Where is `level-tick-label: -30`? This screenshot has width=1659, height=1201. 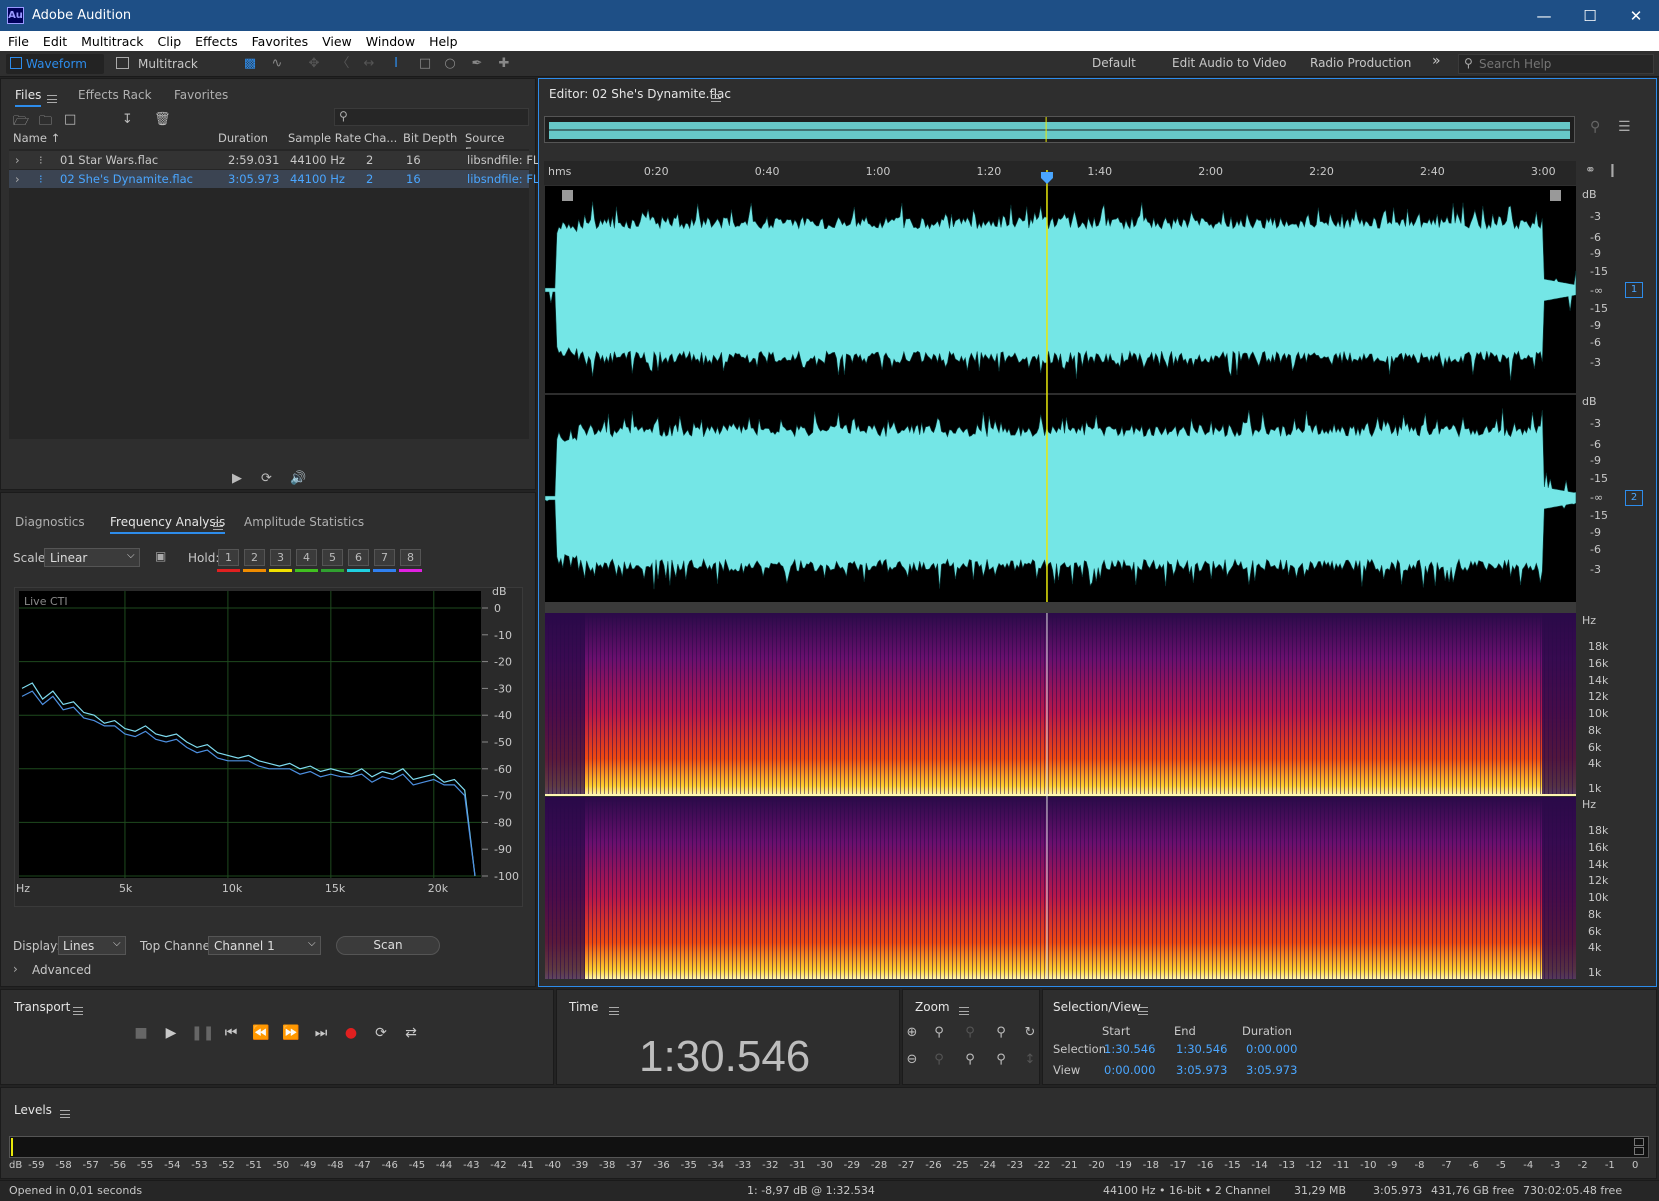 level-tick-label: -30 is located at coordinates (824, 1165).